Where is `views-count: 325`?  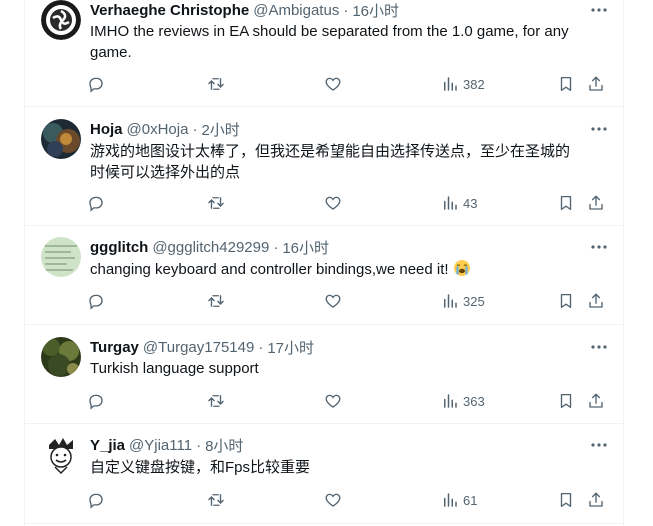
views-count: 325 is located at coordinates (474, 301).